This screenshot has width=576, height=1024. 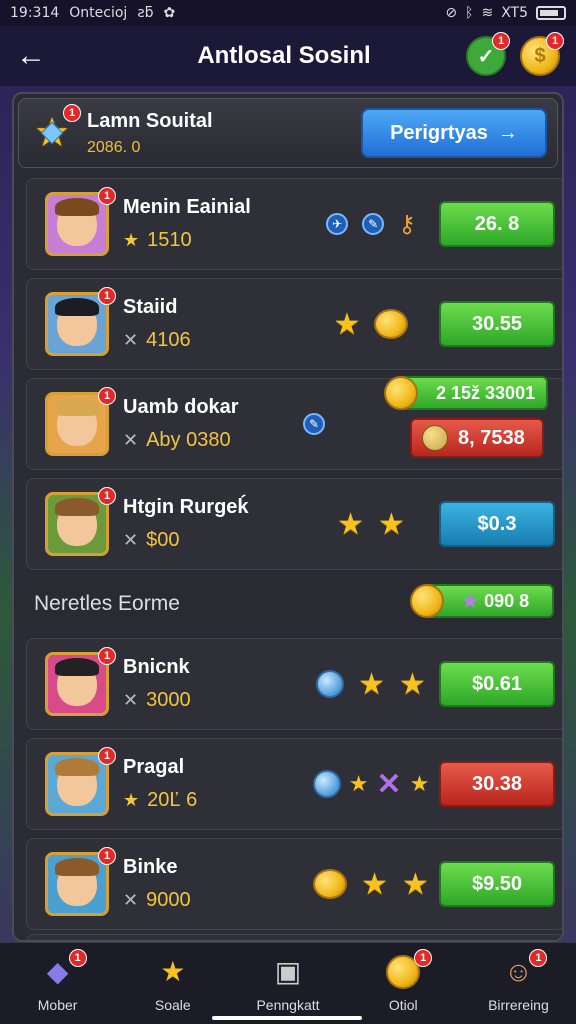 What do you see at coordinates (169, 240) in the screenshot?
I see `player-stat: 1510` at bounding box center [169, 240].